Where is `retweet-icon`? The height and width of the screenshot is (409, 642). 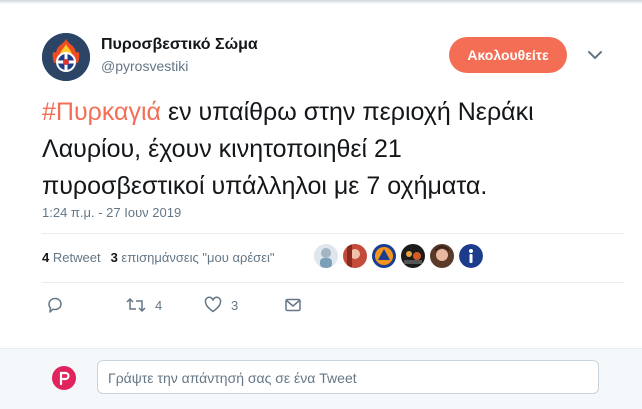
retweet-icon is located at coordinates (136, 305).